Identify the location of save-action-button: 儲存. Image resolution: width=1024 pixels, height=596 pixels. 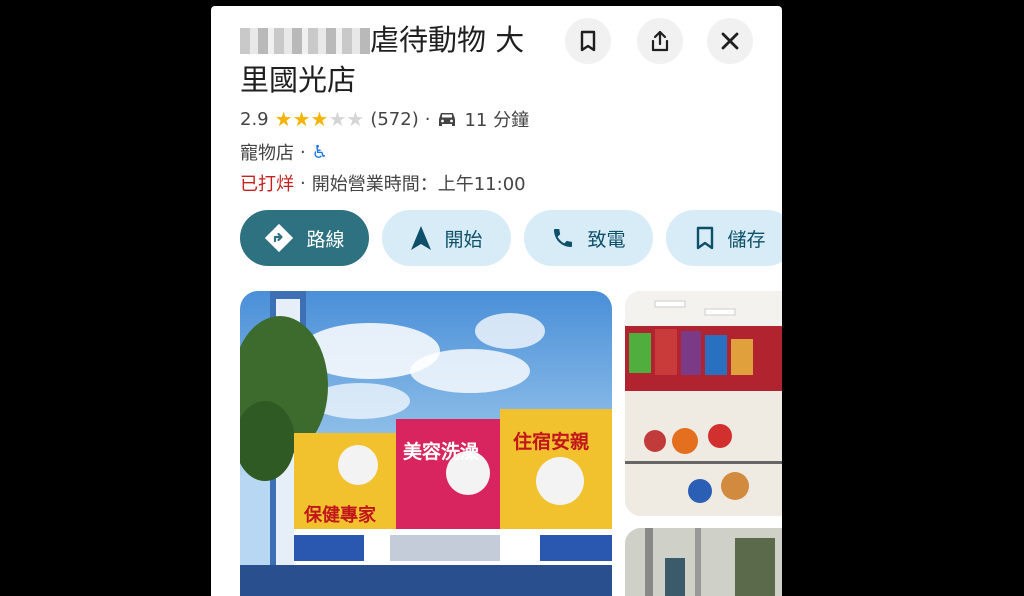
(724, 238).